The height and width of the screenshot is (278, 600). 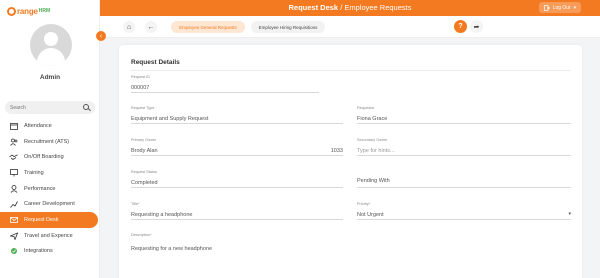 What do you see at coordinates (140, 77) in the screenshot?
I see `field-label: Request ID` at bounding box center [140, 77].